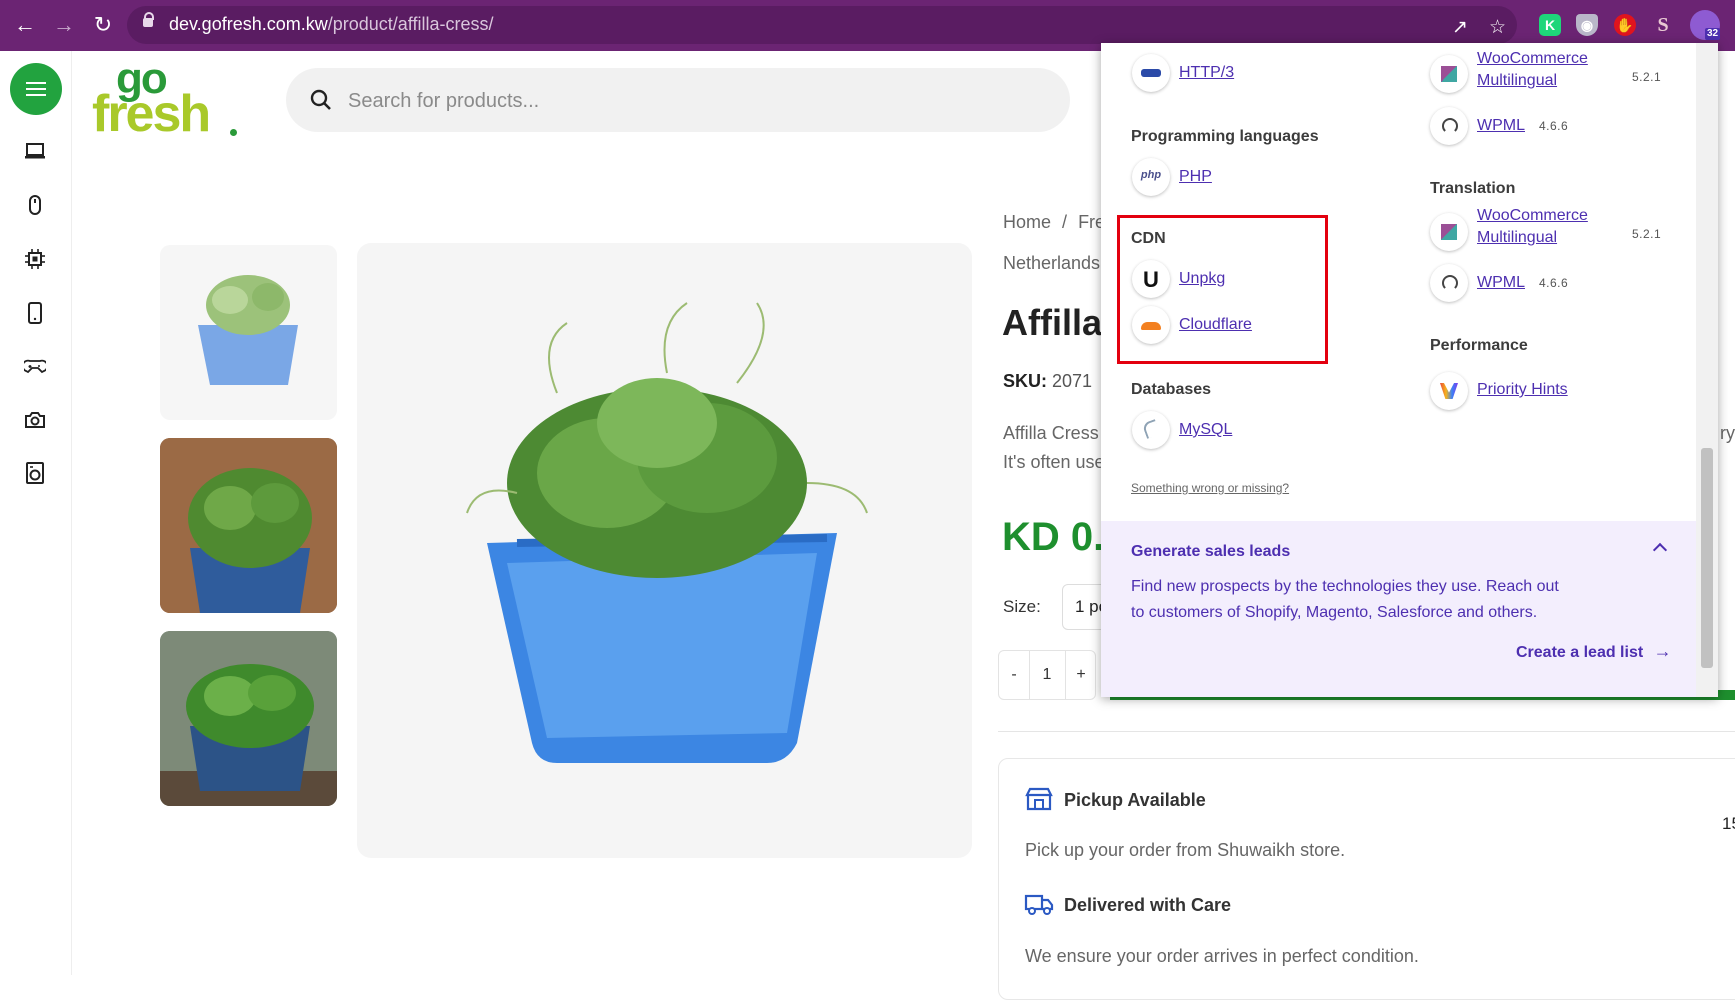 This screenshot has width=1735, height=1000. Describe the element at coordinates (1151, 430) in the screenshot. I see `mysql-icon` at that location.